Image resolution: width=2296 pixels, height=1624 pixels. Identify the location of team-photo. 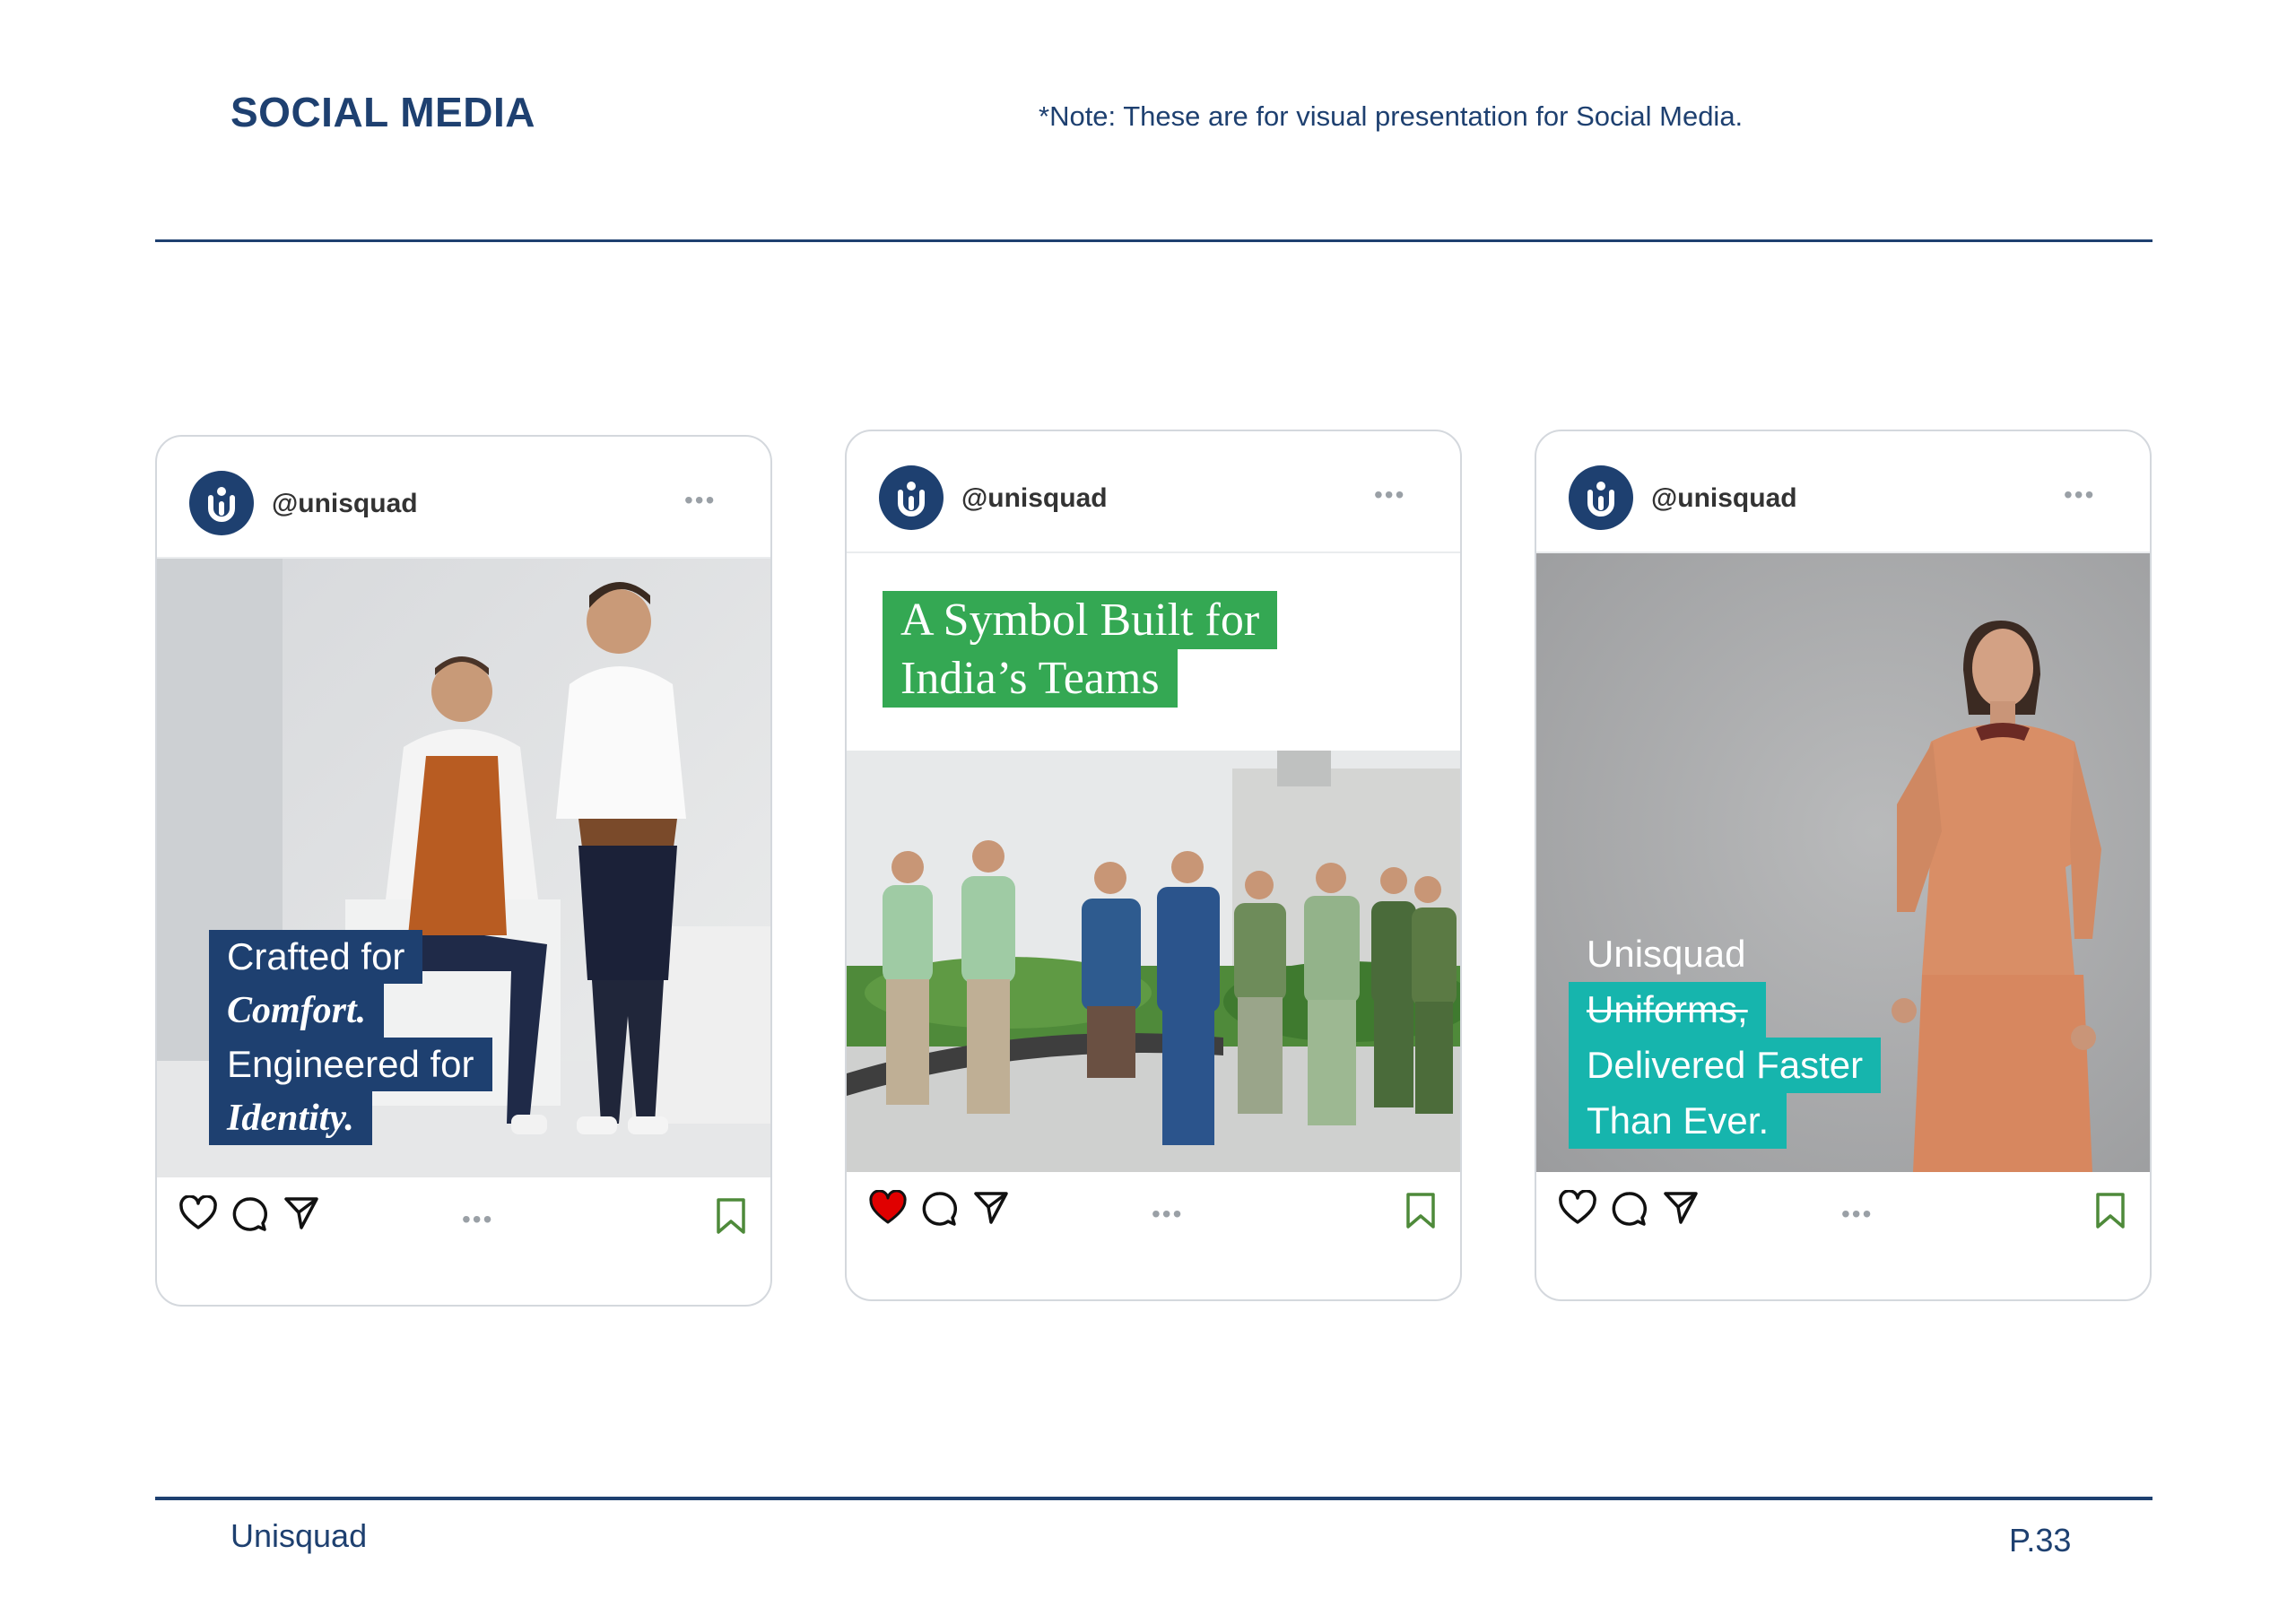
(1153, 961).